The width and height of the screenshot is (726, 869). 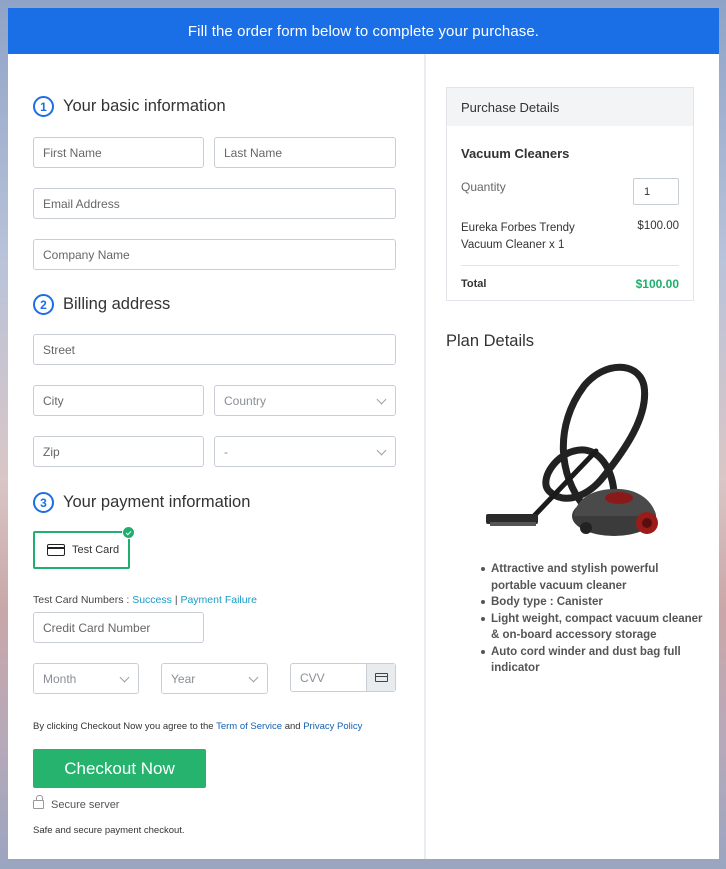 I want to click on company-placeholder: Company Name, so click(x=86, y=254).